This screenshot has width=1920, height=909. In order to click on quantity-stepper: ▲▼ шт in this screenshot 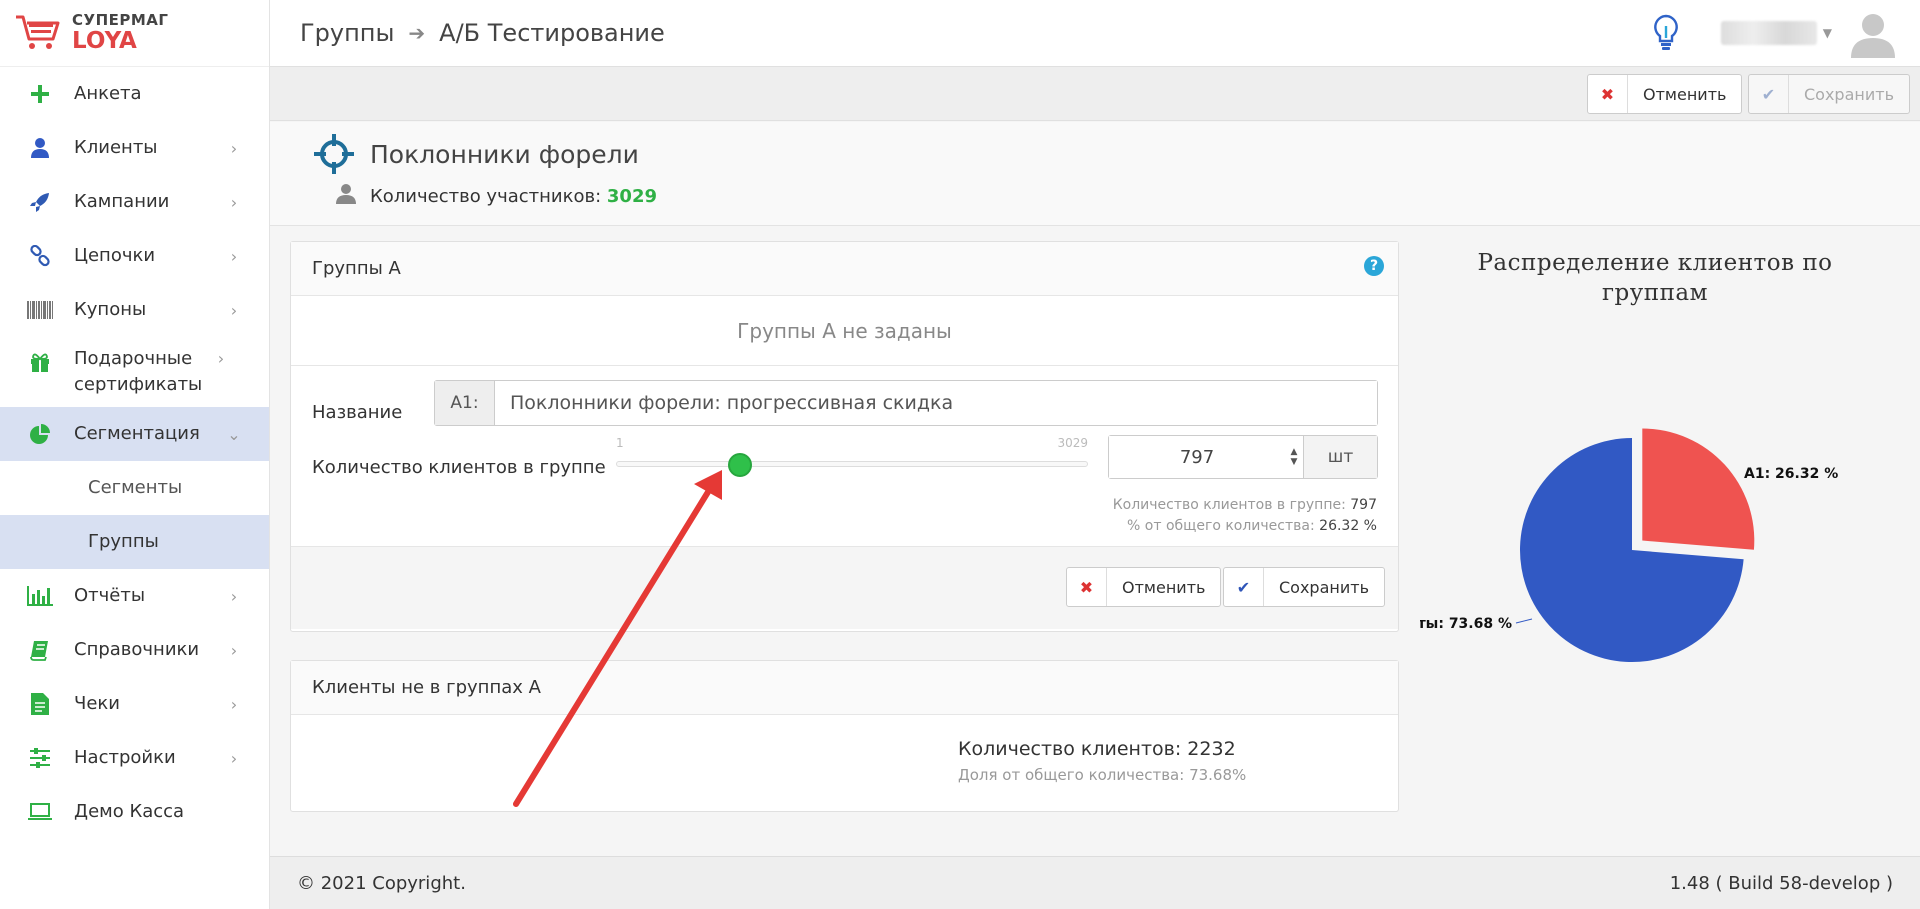, I will do `click(1243, 457)`.